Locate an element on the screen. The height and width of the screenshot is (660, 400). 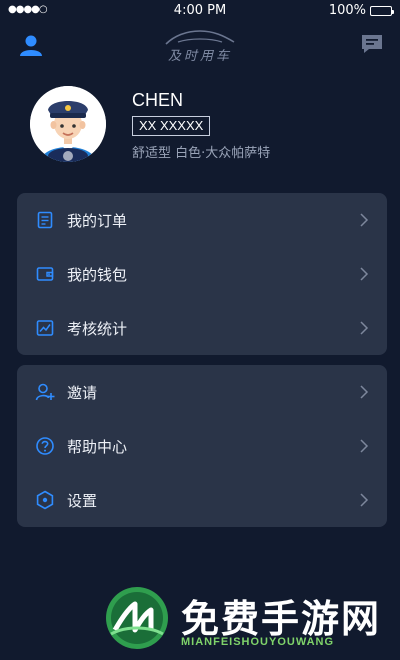
menu-item-stats: 考核统计 is located at coordinates (202, 328).